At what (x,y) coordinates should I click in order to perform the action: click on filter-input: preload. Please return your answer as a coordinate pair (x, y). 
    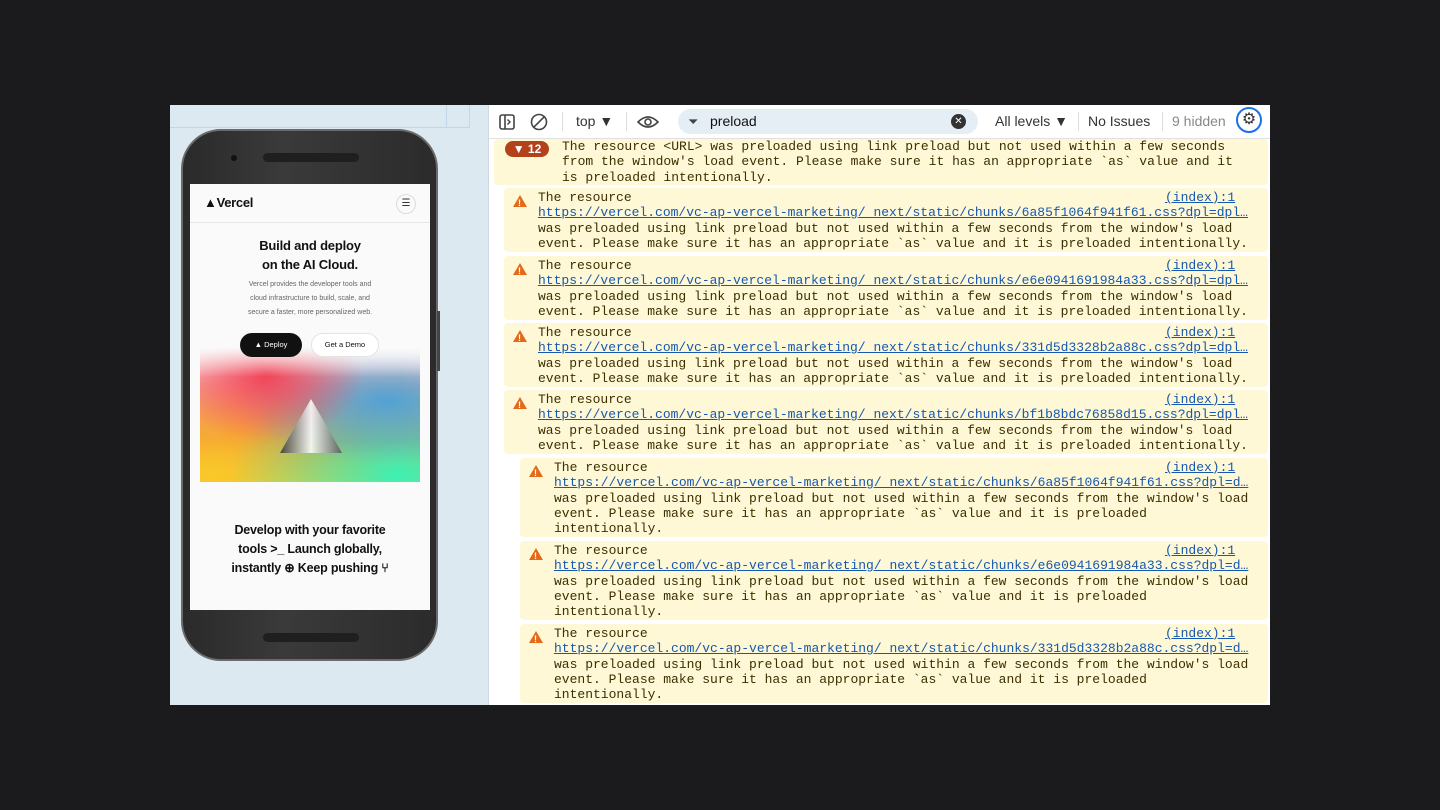
    Looking at the image, I should click on (733, 121).